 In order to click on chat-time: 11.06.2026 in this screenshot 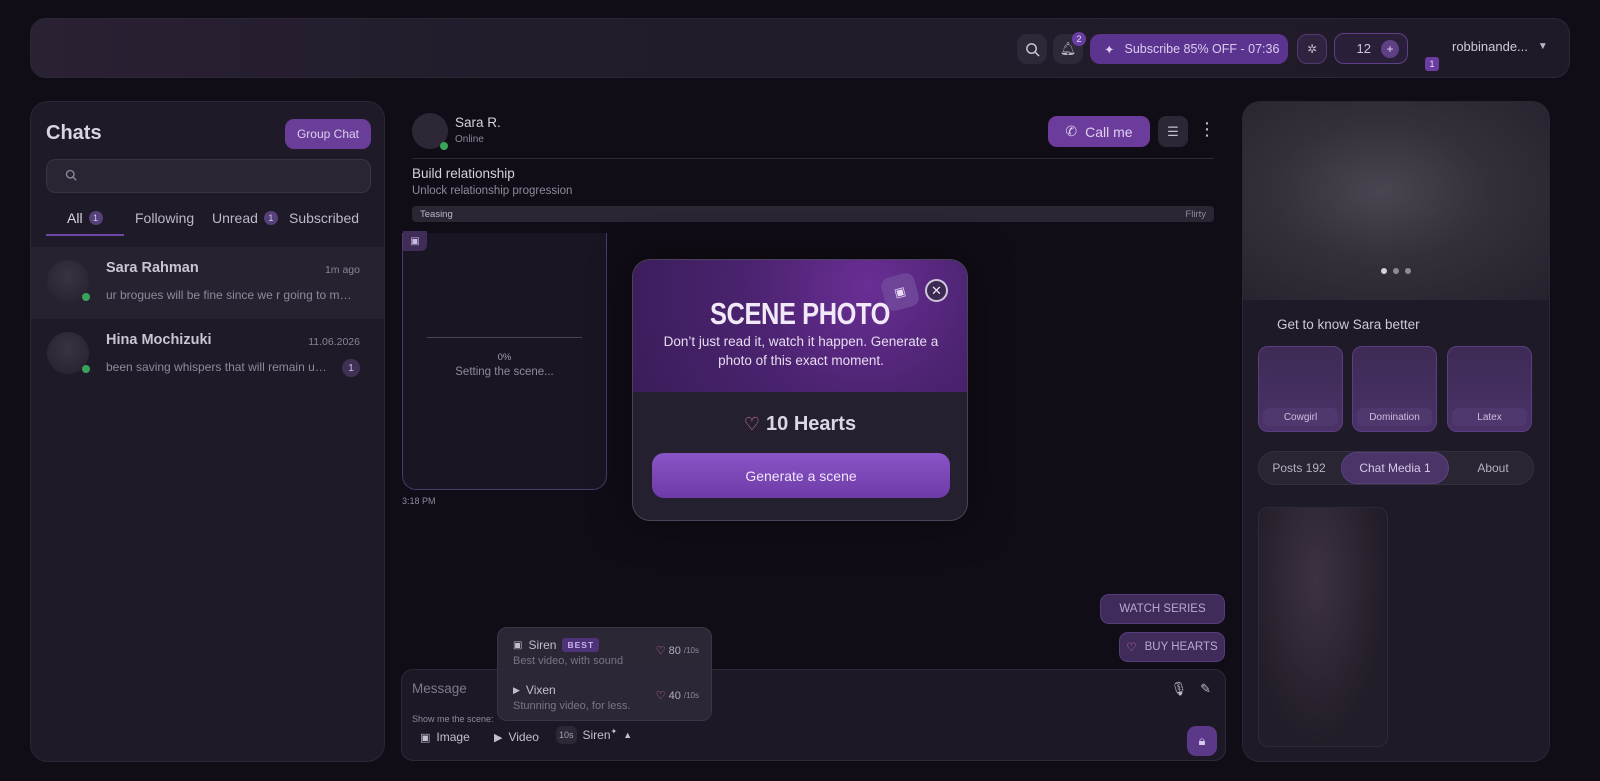, I will do `click(334, 342)`.